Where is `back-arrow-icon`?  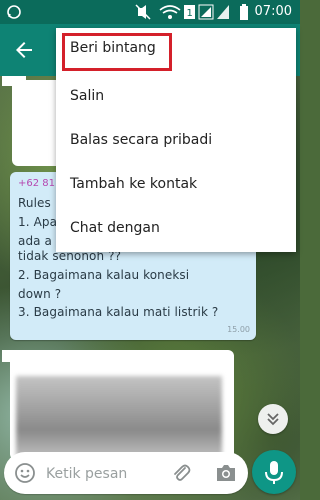 back-arrow-icon is located at coordinates (24, 50).